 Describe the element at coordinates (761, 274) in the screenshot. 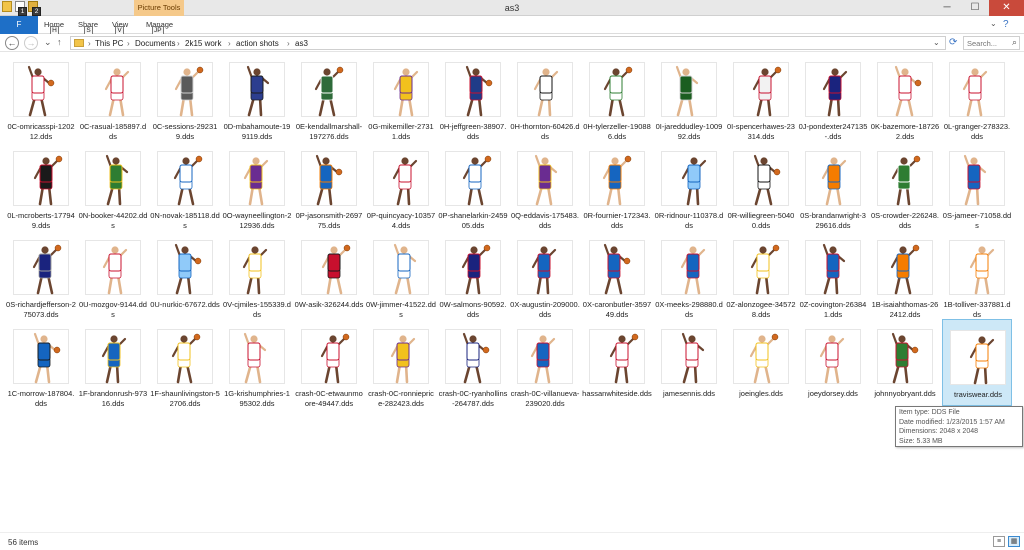

I see `file-item: 0Z-alonzogee-345728.dds` at that location.